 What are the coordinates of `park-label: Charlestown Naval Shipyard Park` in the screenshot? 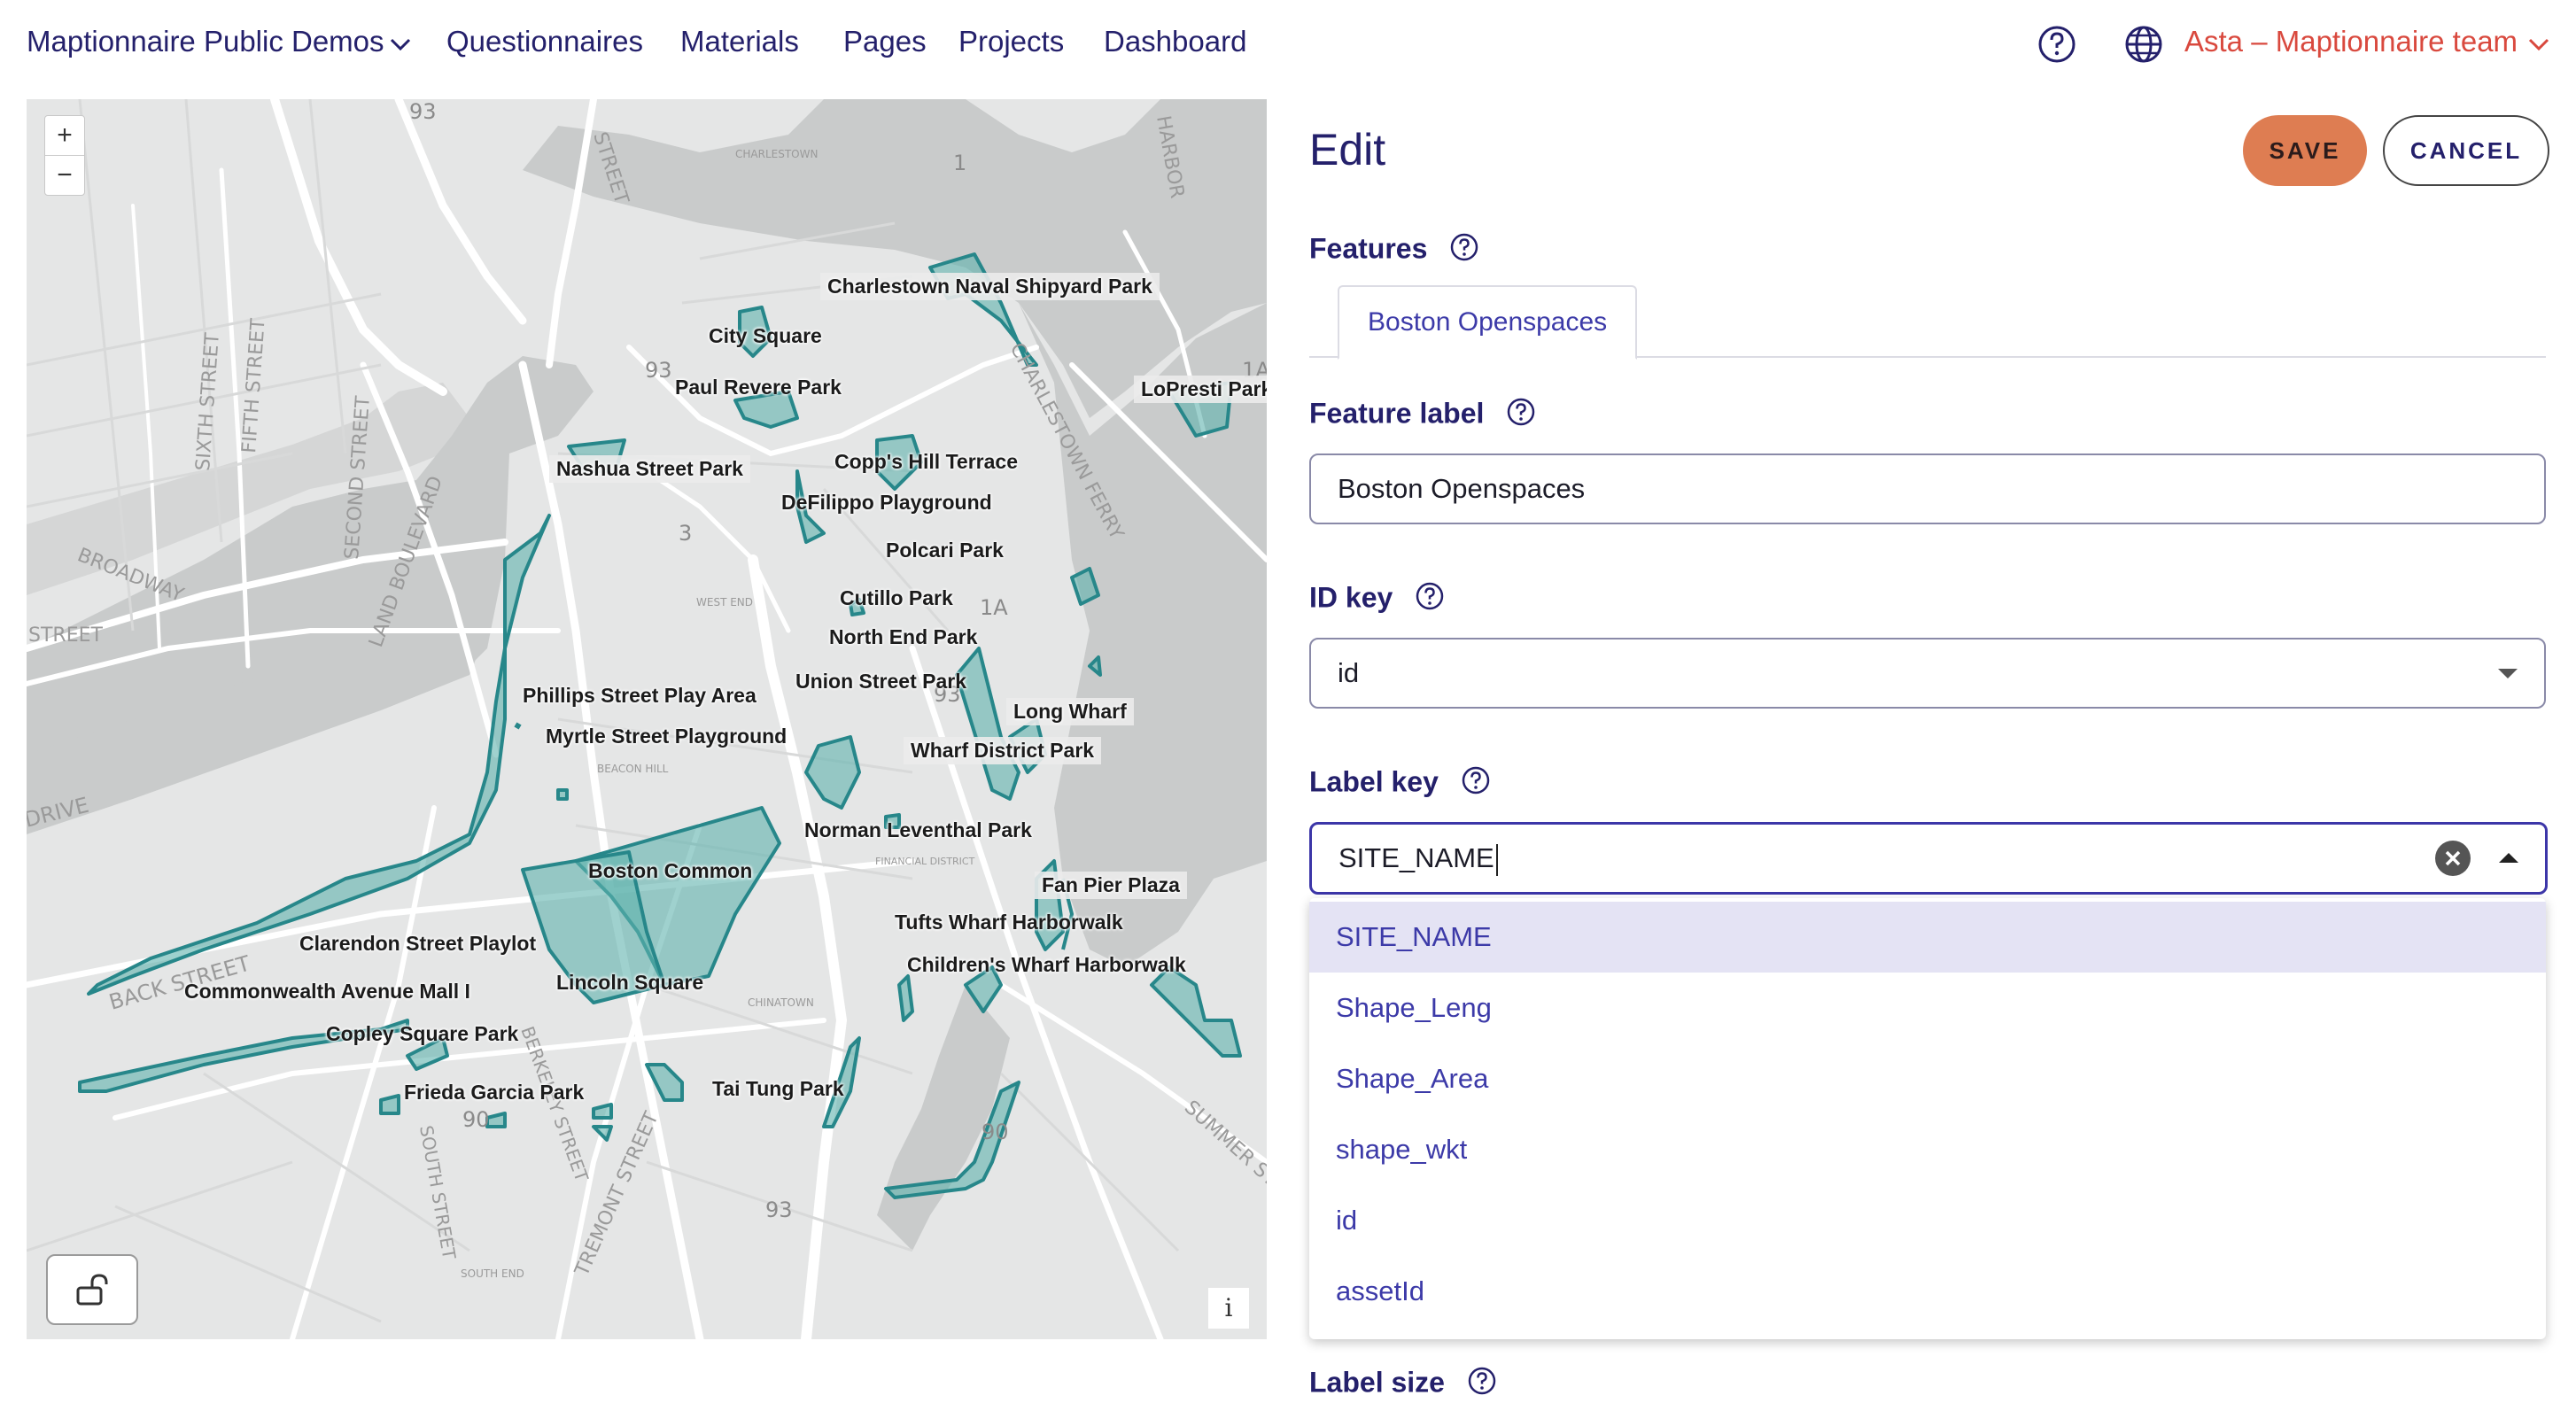 It's located at (990, 286).